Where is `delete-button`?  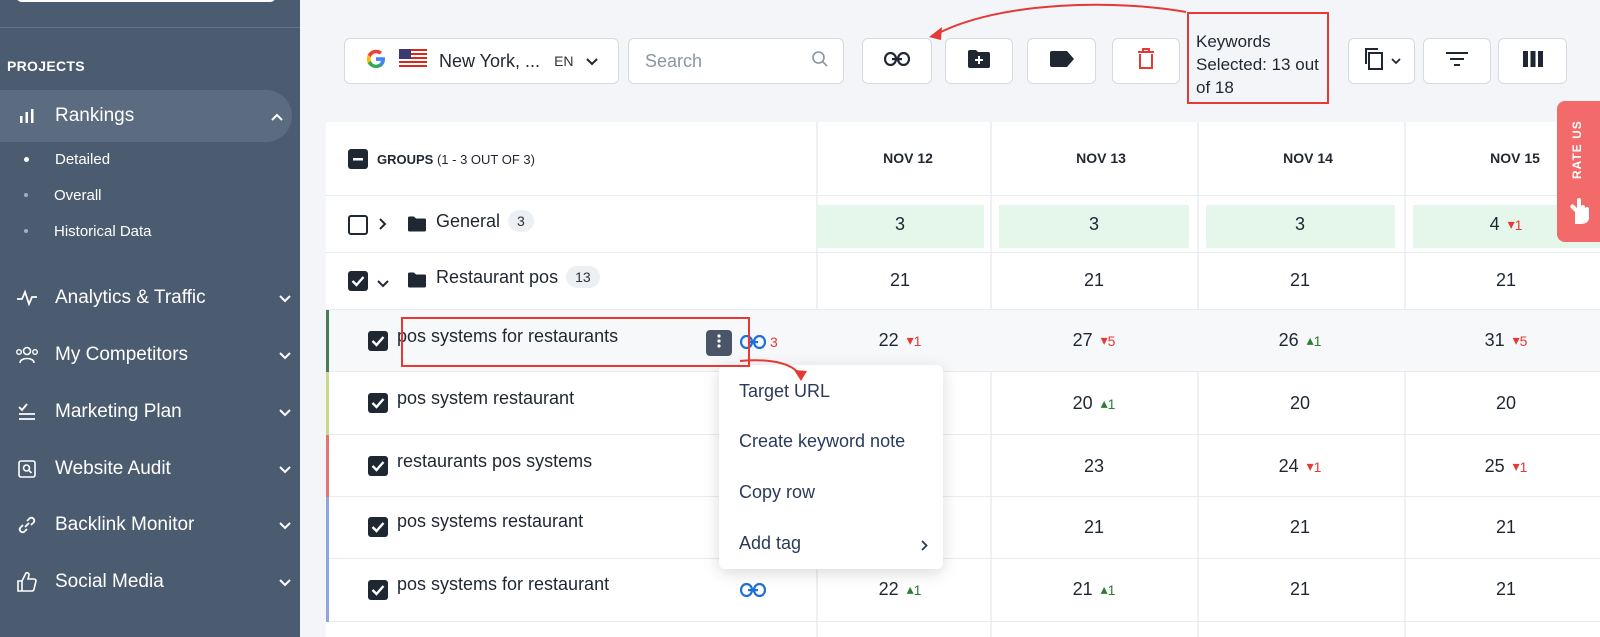 delete-button is located at coordinates (1146, 61).